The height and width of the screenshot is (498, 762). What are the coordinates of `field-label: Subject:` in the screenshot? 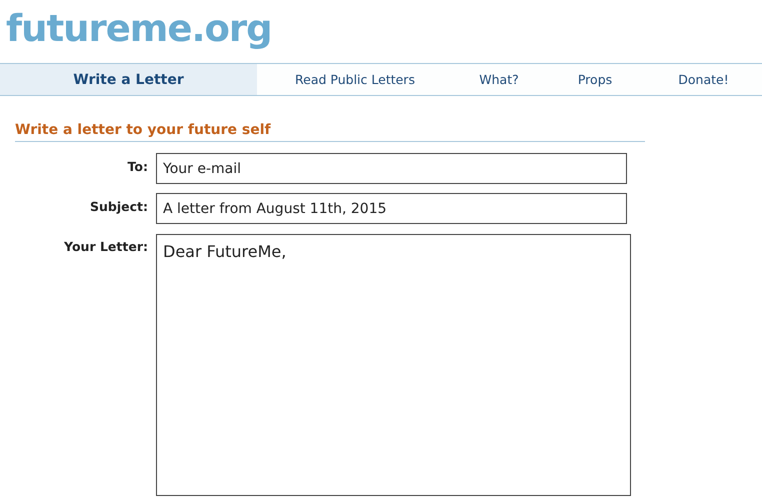 It's located at (119, 206).